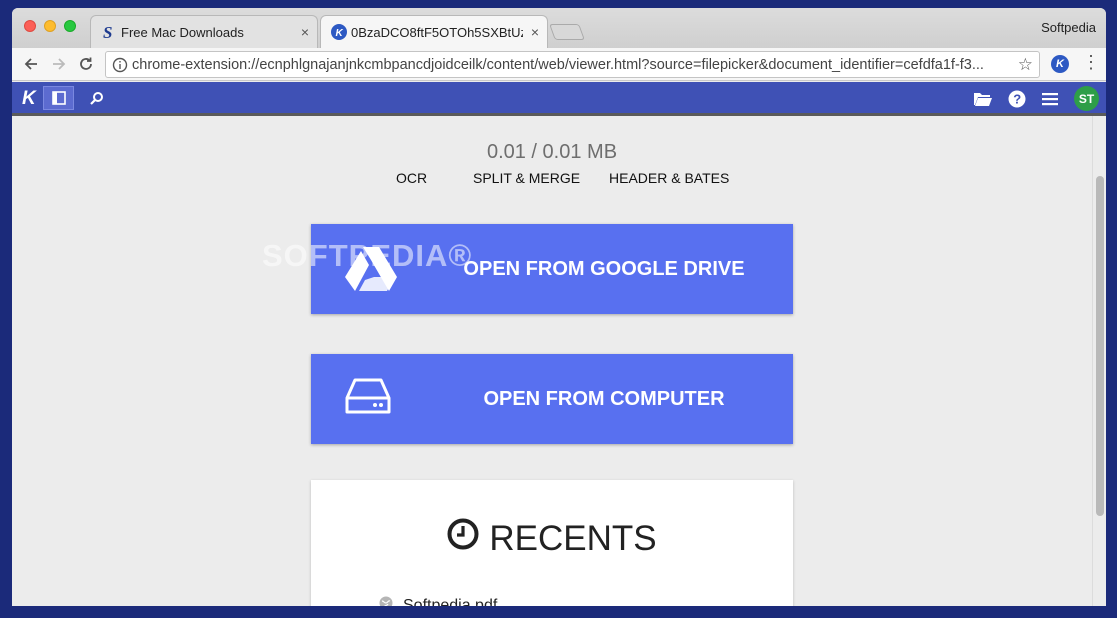 The width and height of the screenshot is (1117, 618). I want to click on tab-title: Free Mac Downloads, so click(182, 32).